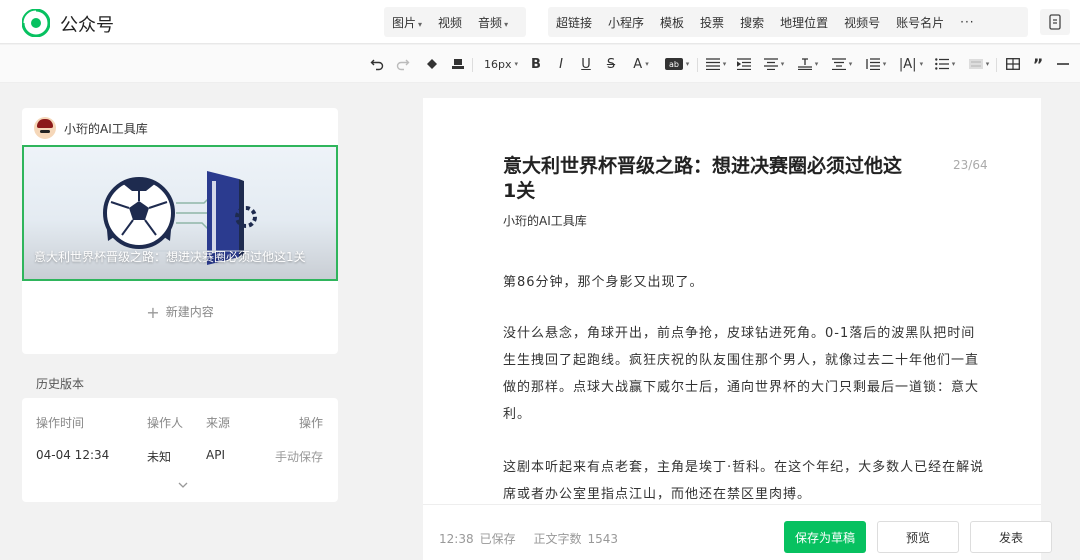 The width and height of the screenshot is (1080, 560). I want to click on bold-icon: B, so click(536, 64).